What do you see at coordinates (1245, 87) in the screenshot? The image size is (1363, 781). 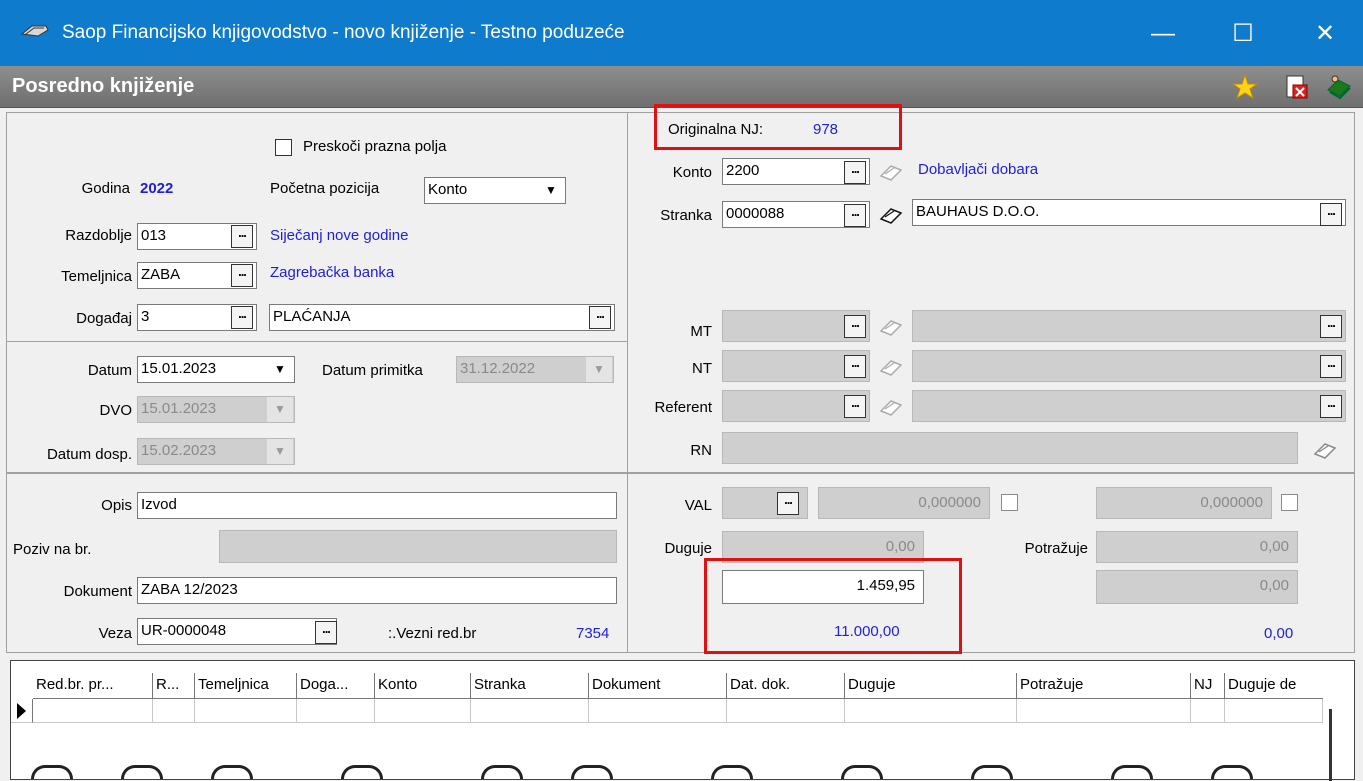 I see `star-icon` at bounding box center [1245, 87].